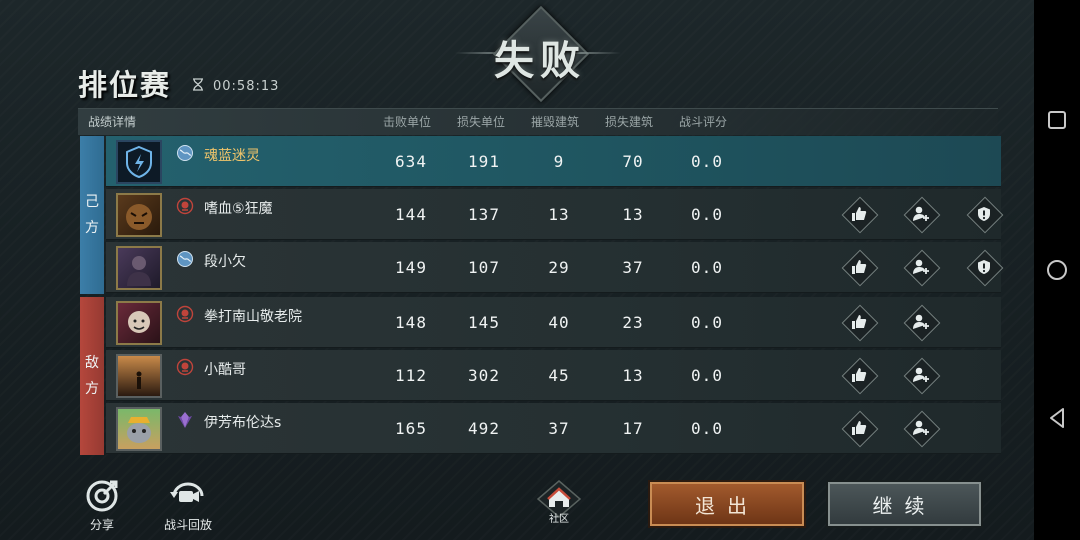 This screenshot has width=1080, height=540. What do you see at coordinates (411, 214) in the screenshot?
I see `stat-kills: 144` at bounding box center [411, 214].